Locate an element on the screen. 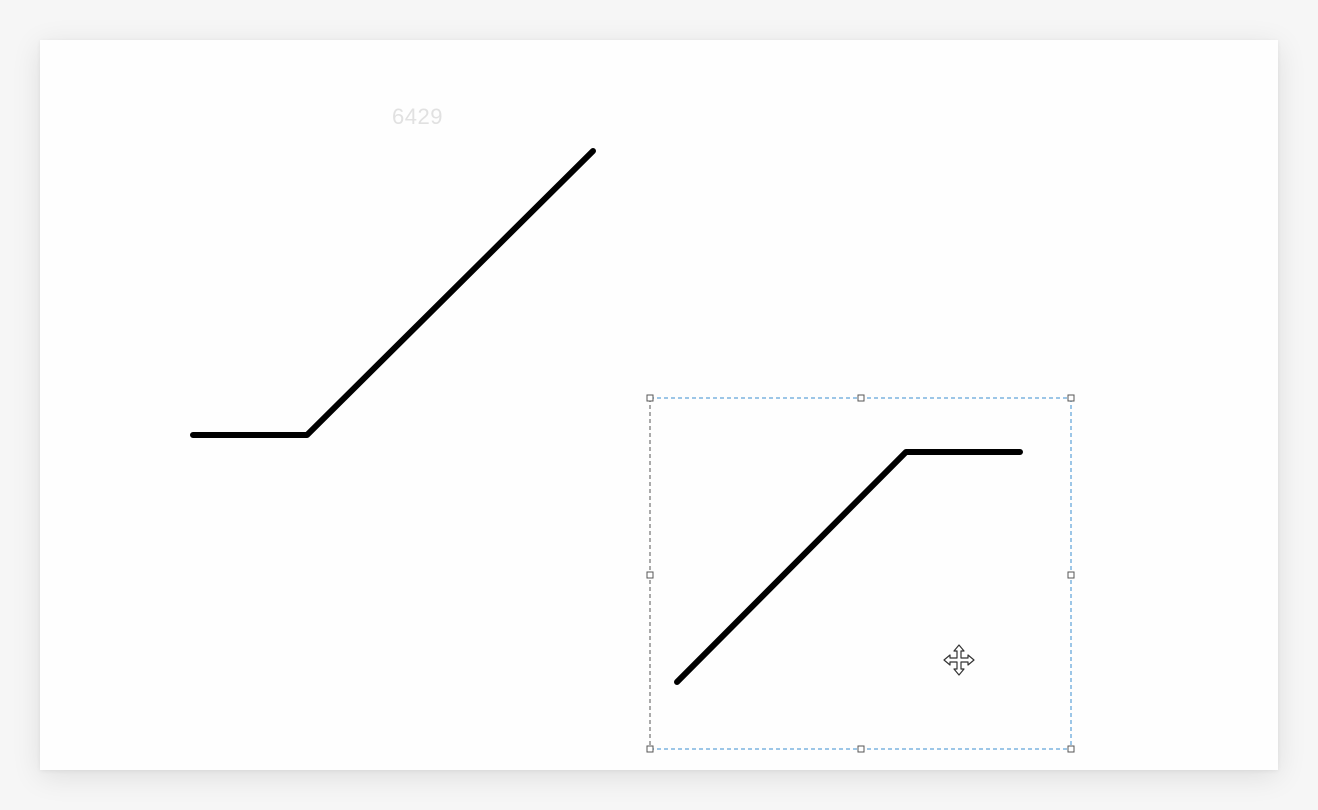 This screenshot has height=810, width=1318. move-cursor-icon is located at coordinates (959, 660).